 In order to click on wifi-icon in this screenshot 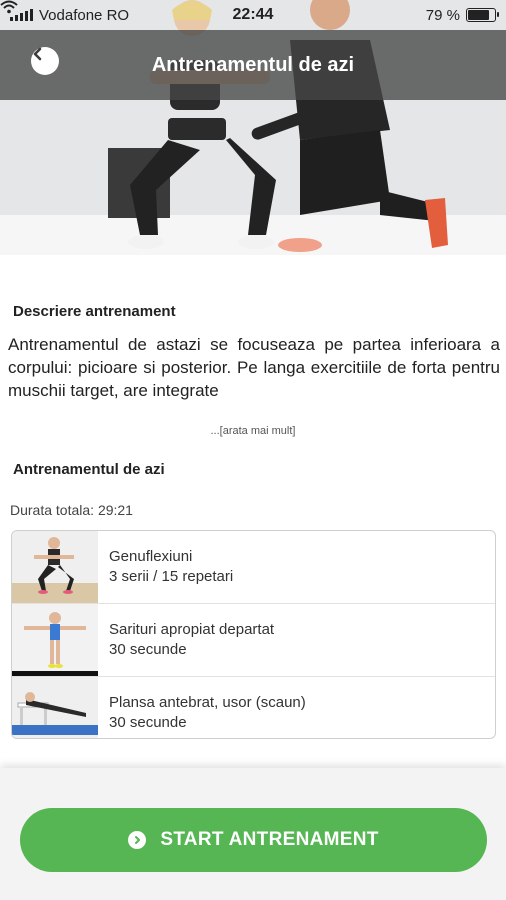, I will do `click(9, 7)`.